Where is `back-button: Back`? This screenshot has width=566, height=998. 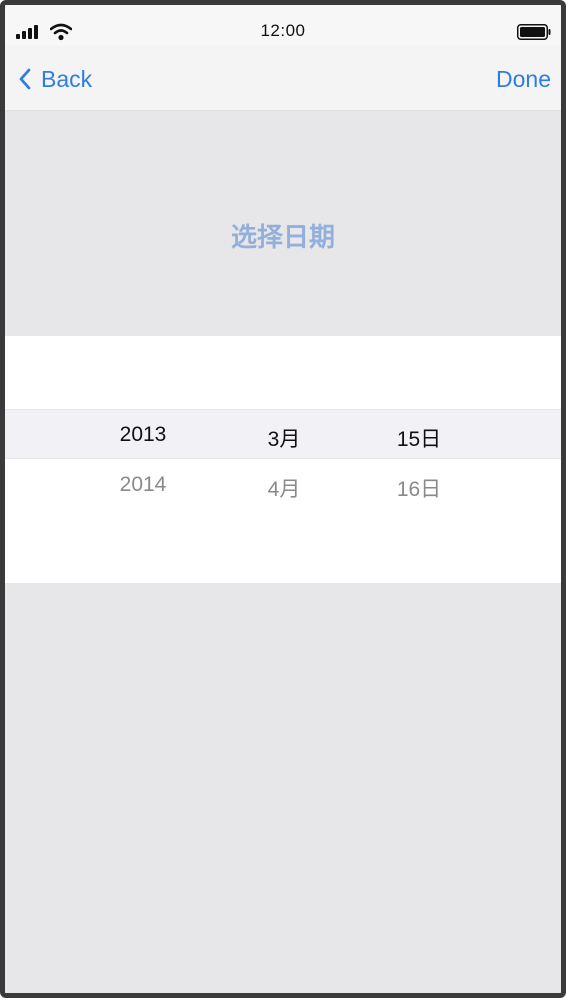 back-button: Back is located at coordinates (55, 79).